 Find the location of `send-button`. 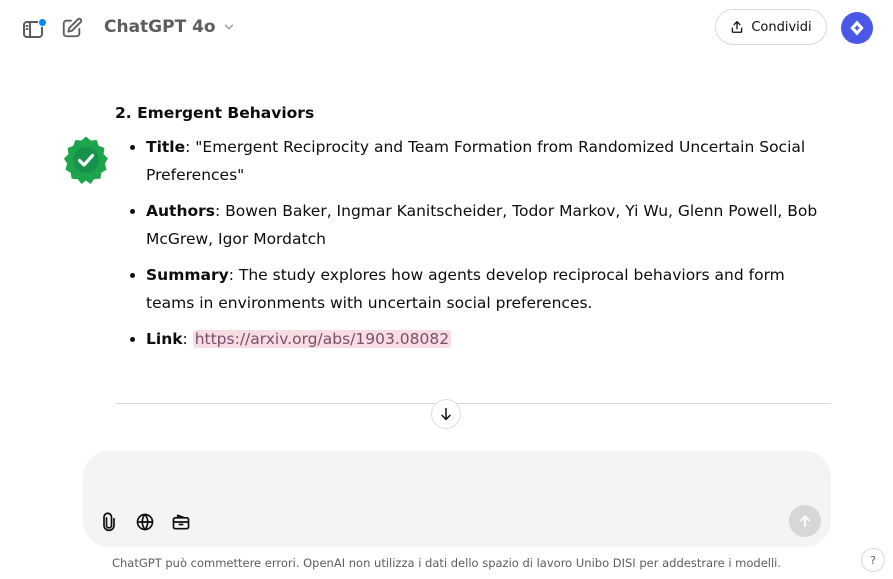

send-button is located at coordinates (805, 521).